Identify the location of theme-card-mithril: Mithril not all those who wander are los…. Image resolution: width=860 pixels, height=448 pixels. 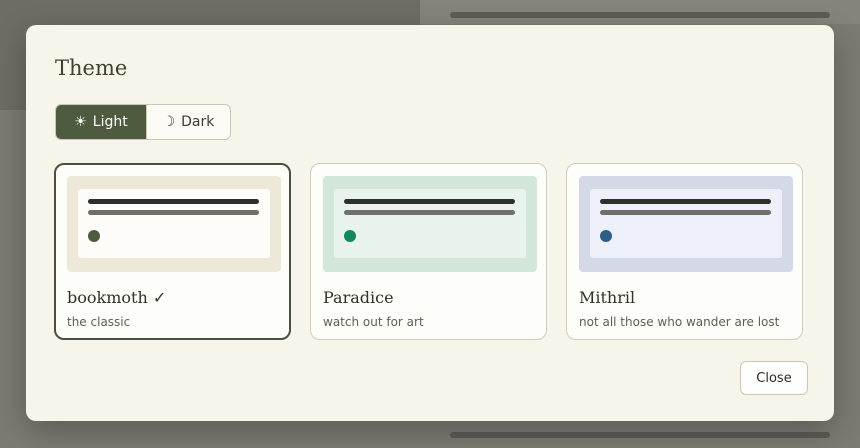
(684, 251).